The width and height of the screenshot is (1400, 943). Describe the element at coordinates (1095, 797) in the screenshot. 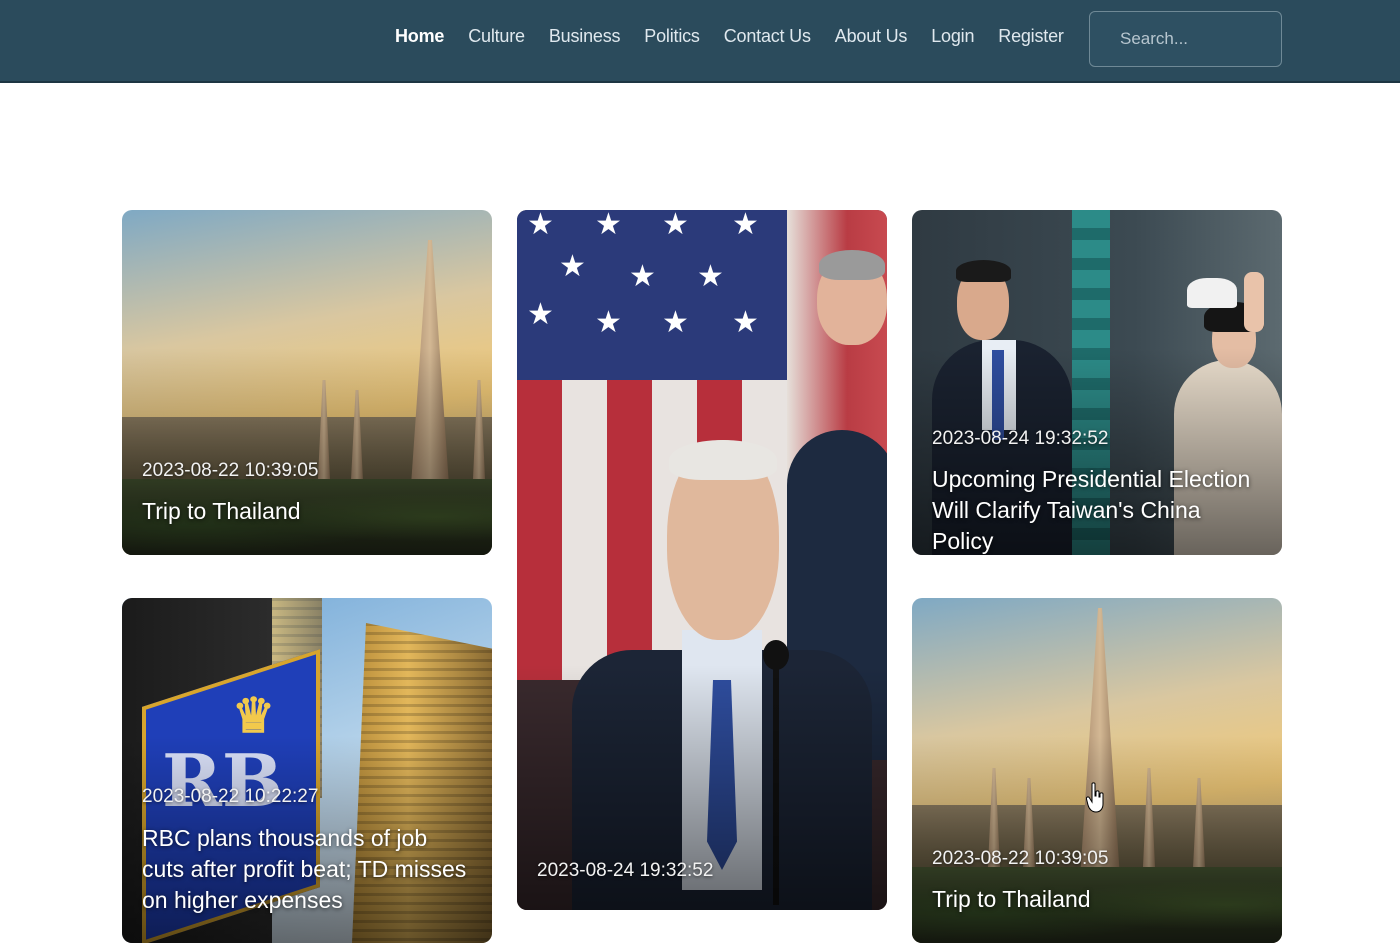

I see `hand-cursor-icon` at that location.